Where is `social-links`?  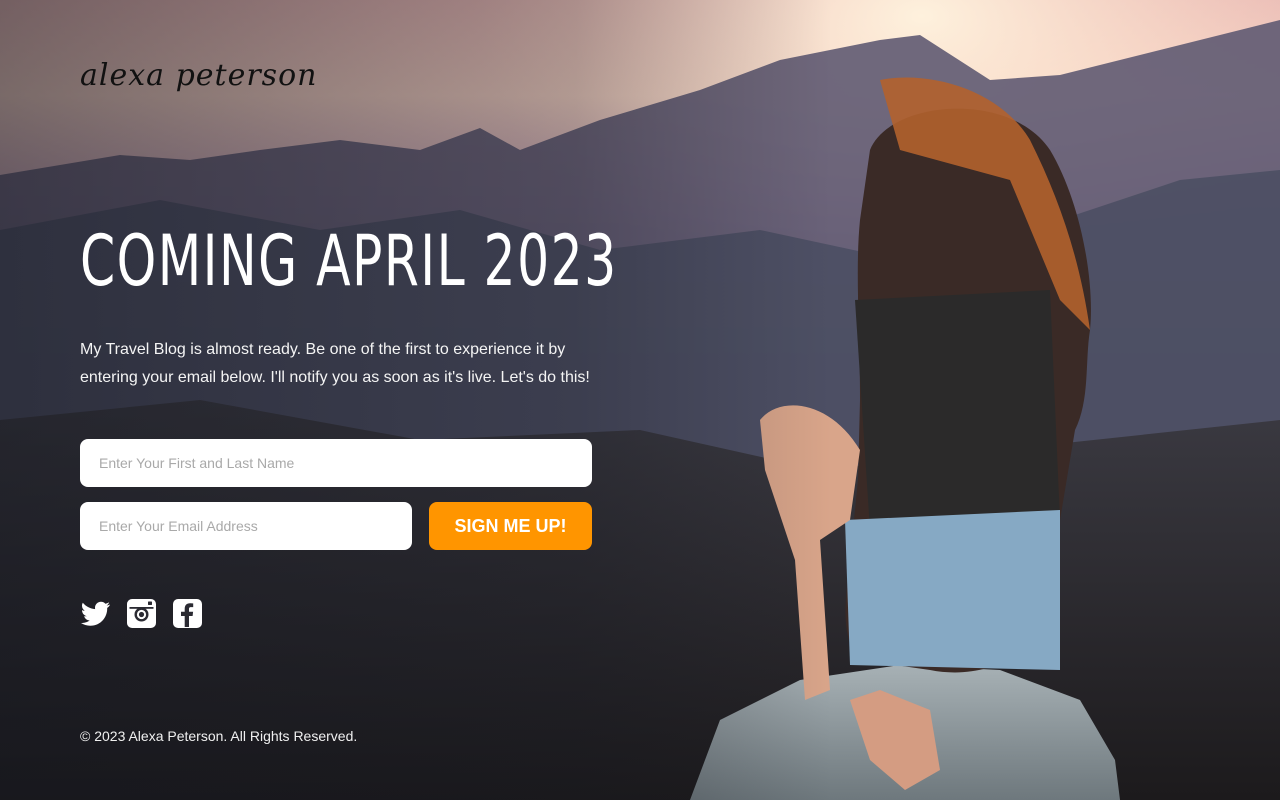
social-links is located at coordinates (141, 613).